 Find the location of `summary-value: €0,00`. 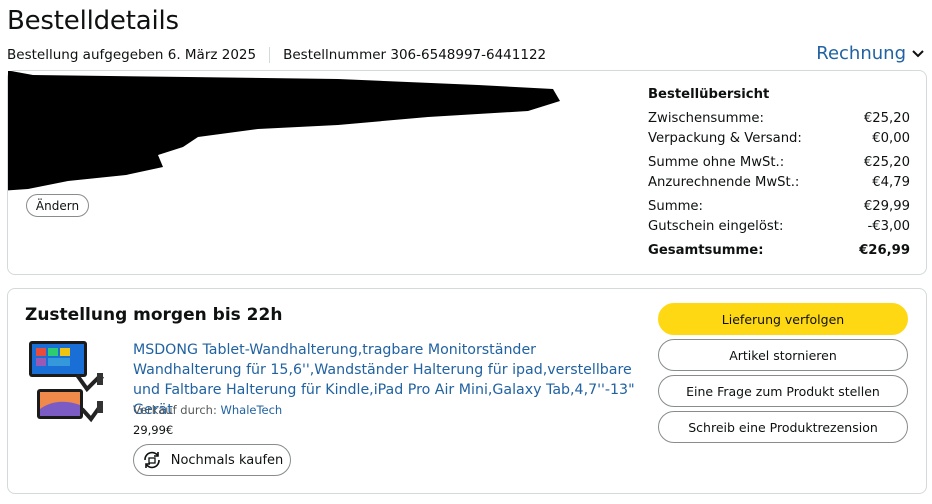

summary-value: €0,00 is located at coordinates (891, 138).